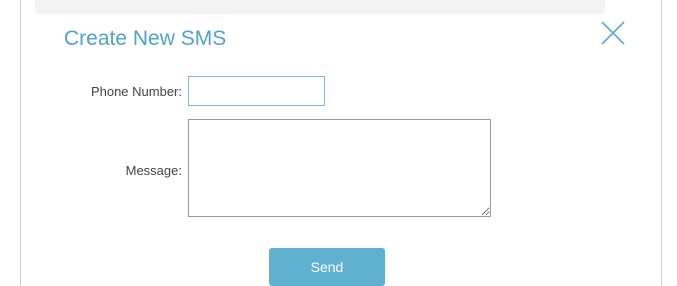 Image resolution: width=677 pixels, height=286 pixels. Describe the element at coordinates (153, 170) in the screenshot. I see `message-label: Message:` at that location.